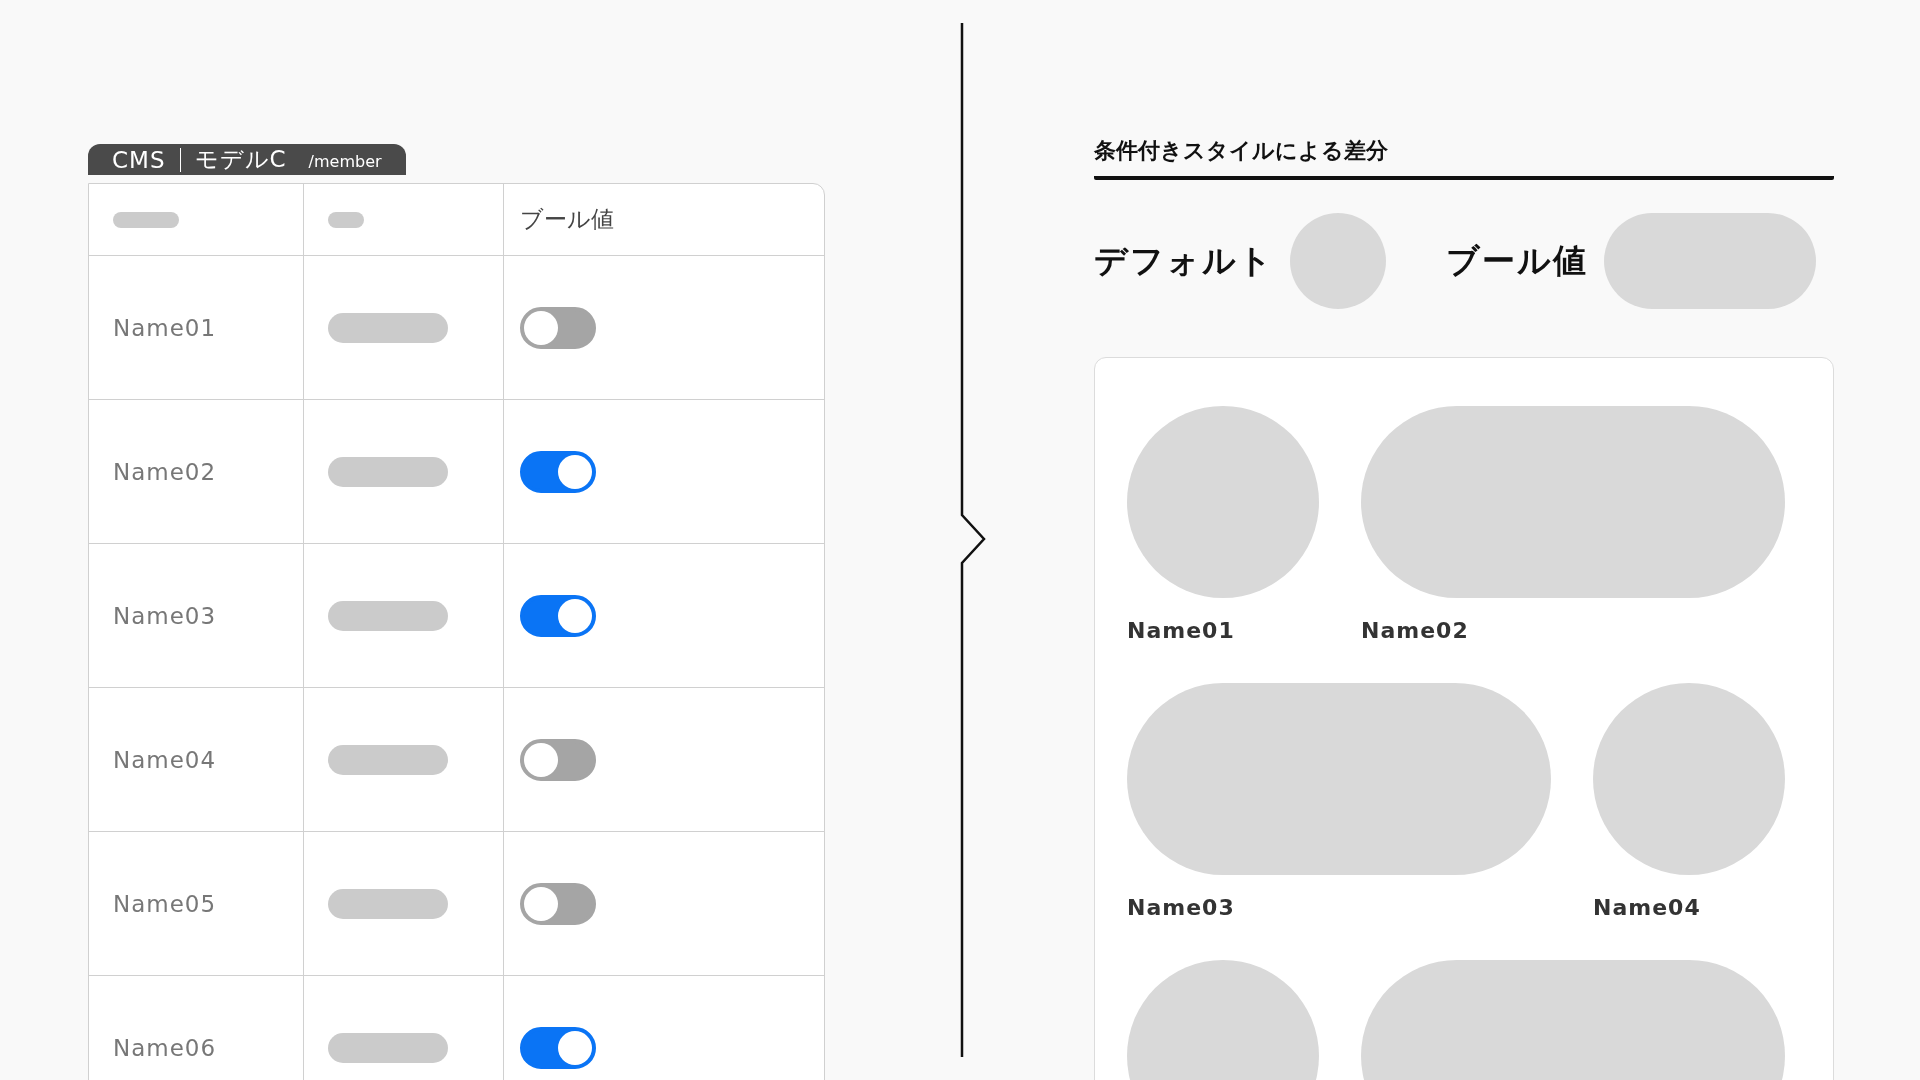 This screenshot has width=1920, height=1080. I want to click on item-label: Name01, so click(1181, 630).